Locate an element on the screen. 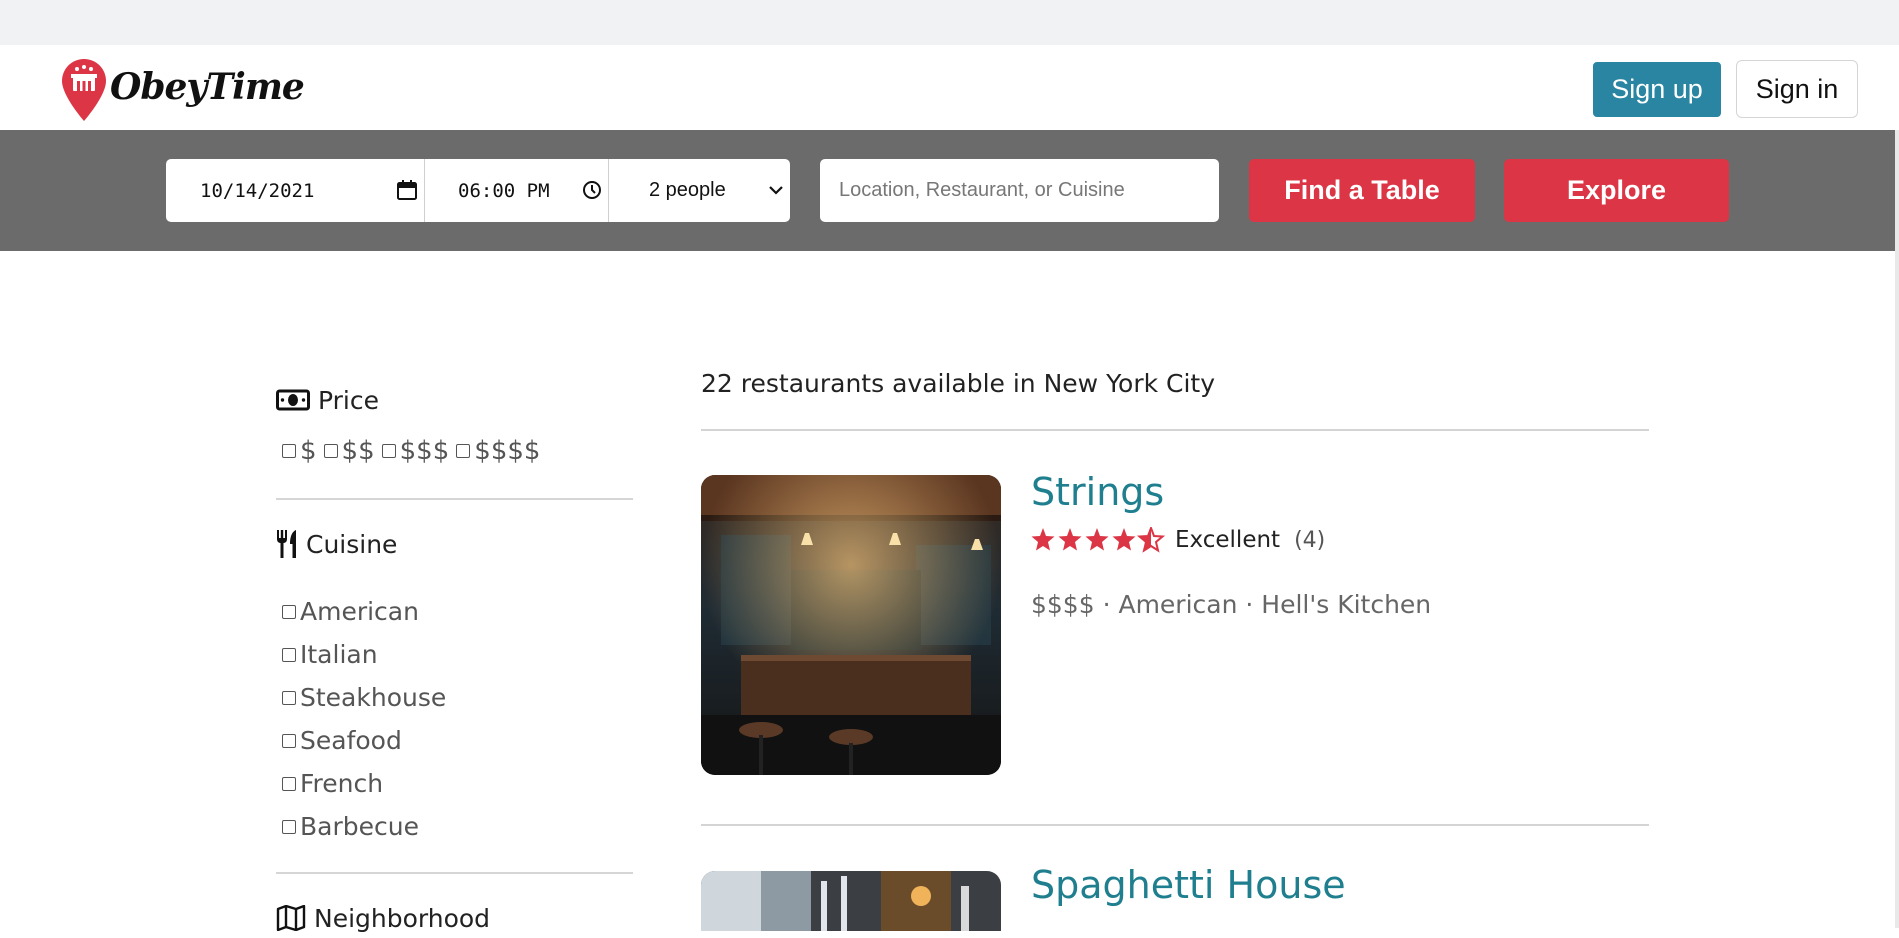 The height and width of the screenshot is (938, 1899). explore-button: Explore is located at coordinates (1616, 190).